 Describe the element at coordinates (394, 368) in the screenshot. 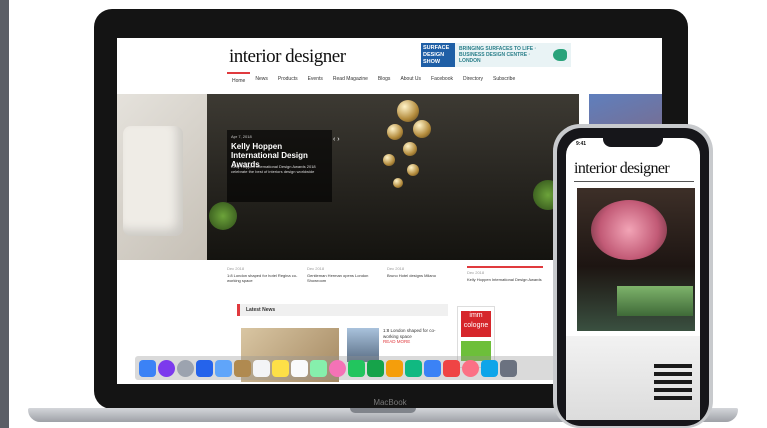

I see `pages-icon` at that location.